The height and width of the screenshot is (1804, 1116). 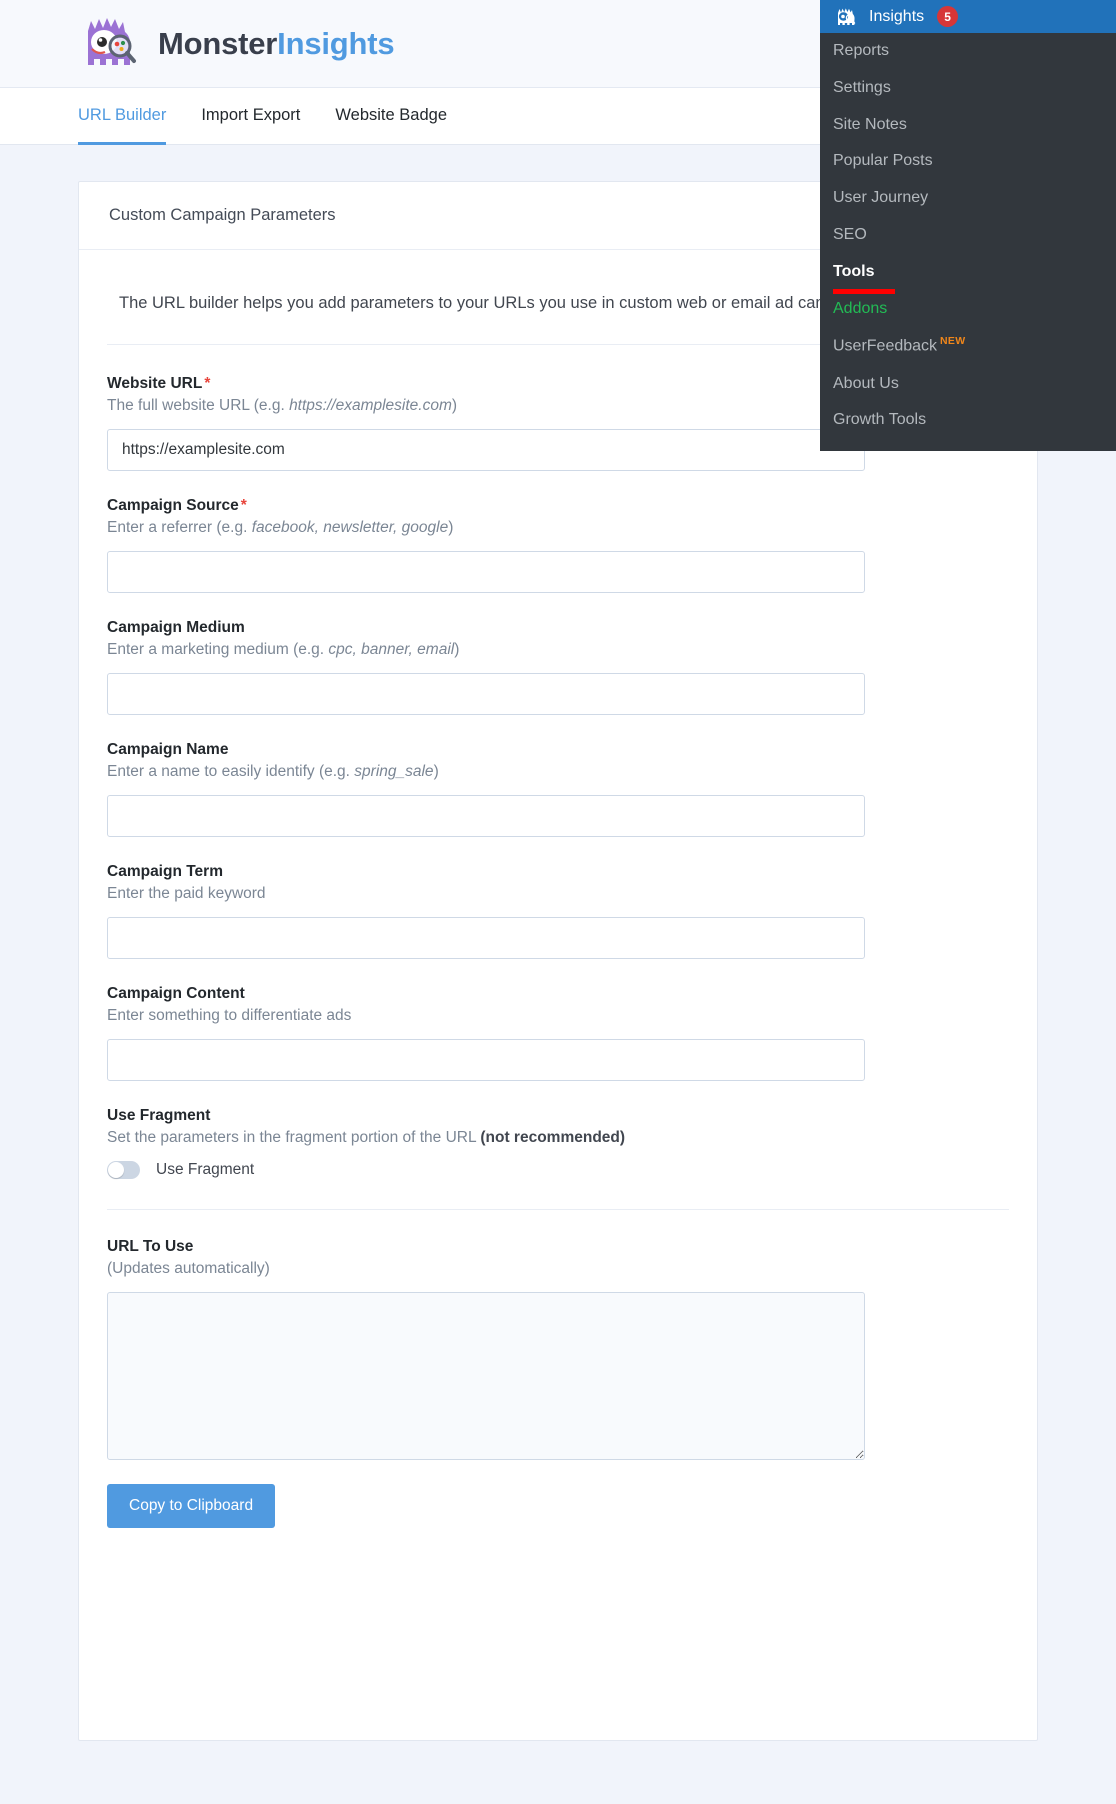 I want to click on admin-menu-item-seo: SEO, so click(x=968, y=235).